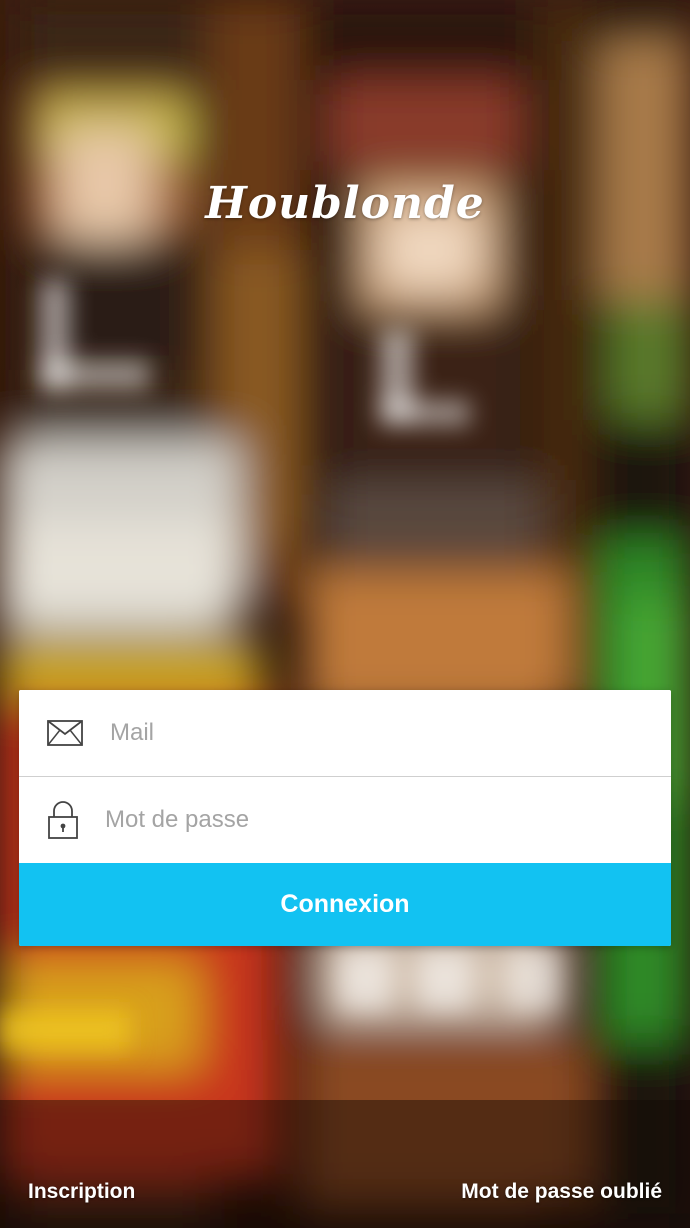  I want to click on padlock-icon, so click(63, 820).